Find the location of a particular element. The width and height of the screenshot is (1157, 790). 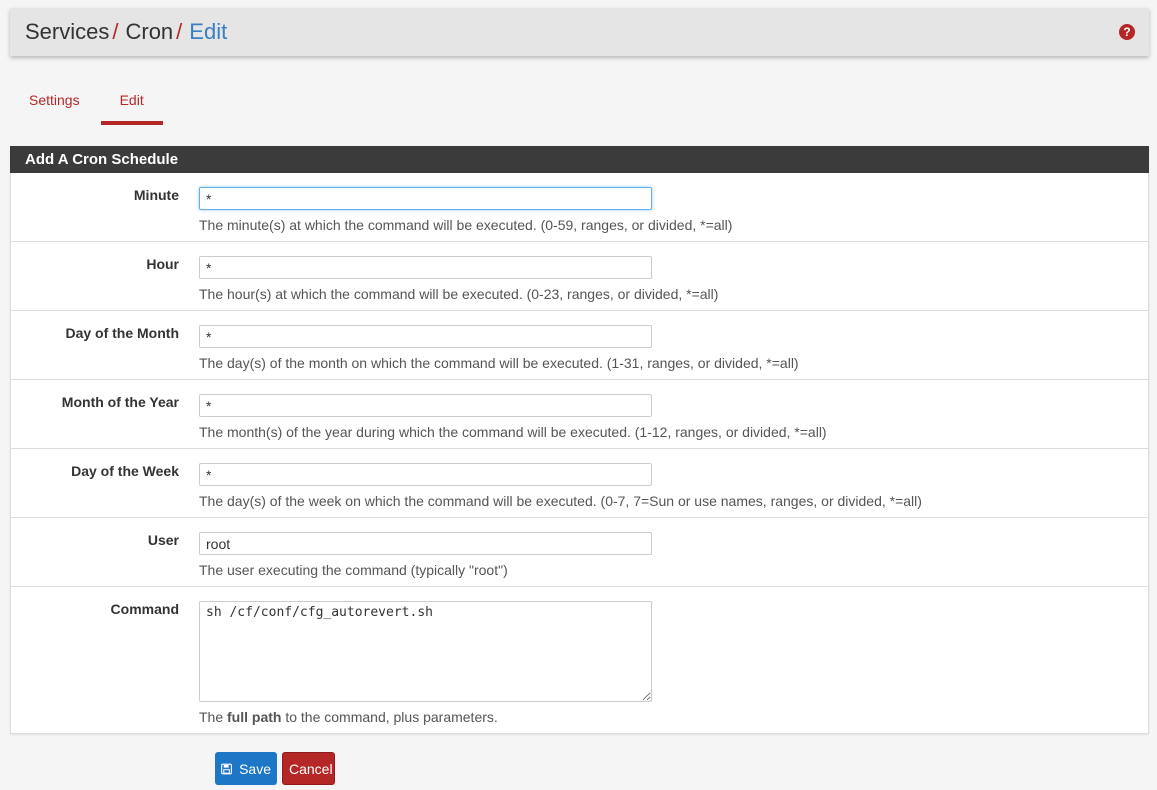

month-of-year-label: Month of the Year is located at coordinates (120, 402).